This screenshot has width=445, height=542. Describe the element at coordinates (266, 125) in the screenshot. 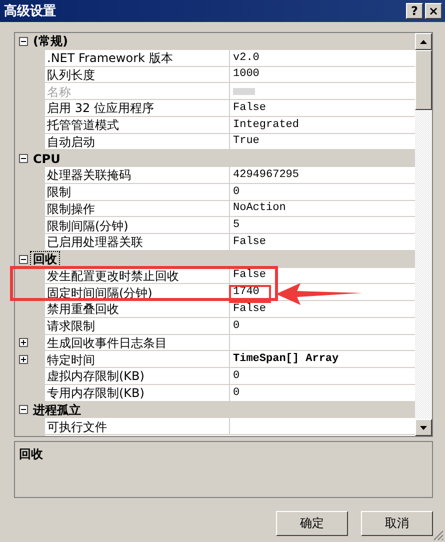

I see `property-value: Integrated` at that location.